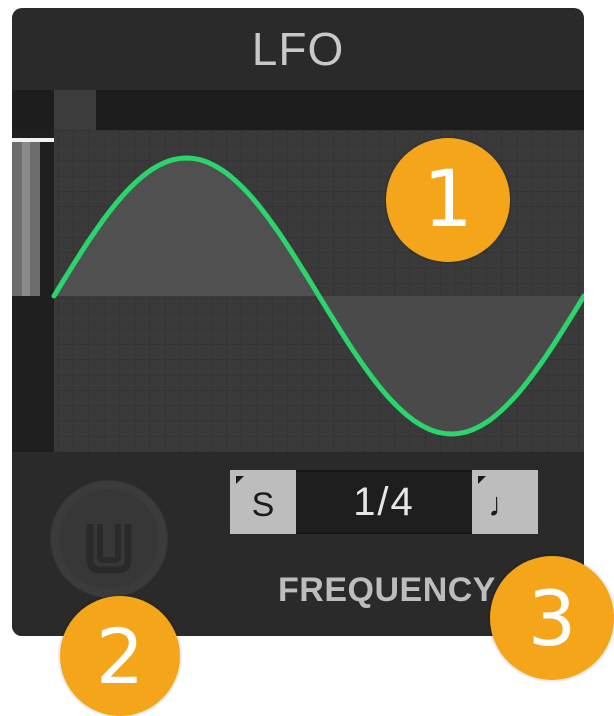 The image size is (614, 716). I want to click on panel-title: LFO, so click(298, 49).